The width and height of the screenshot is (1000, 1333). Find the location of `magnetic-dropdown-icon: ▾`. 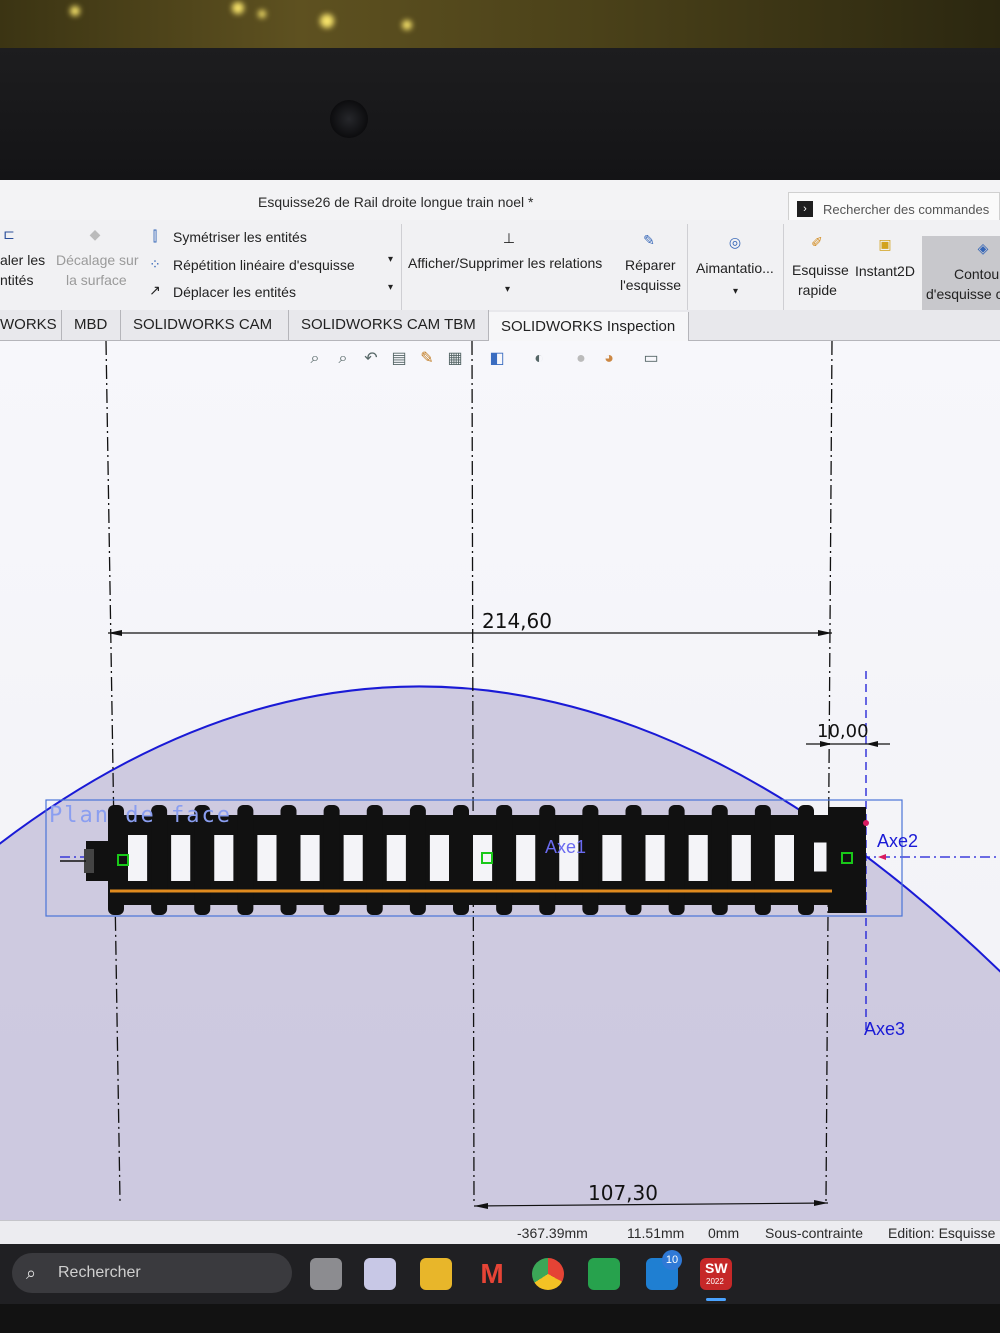

magnetic-dropdown-icon: ▾ is located at coordinates (735, 291).